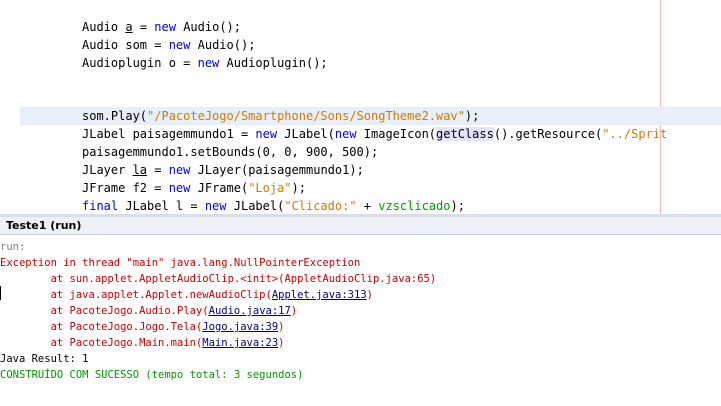  What do you see at coordinates (319, 295) in the screenshot?
I see `source-link: Applet.java:313` at bounding box center [319, 295].